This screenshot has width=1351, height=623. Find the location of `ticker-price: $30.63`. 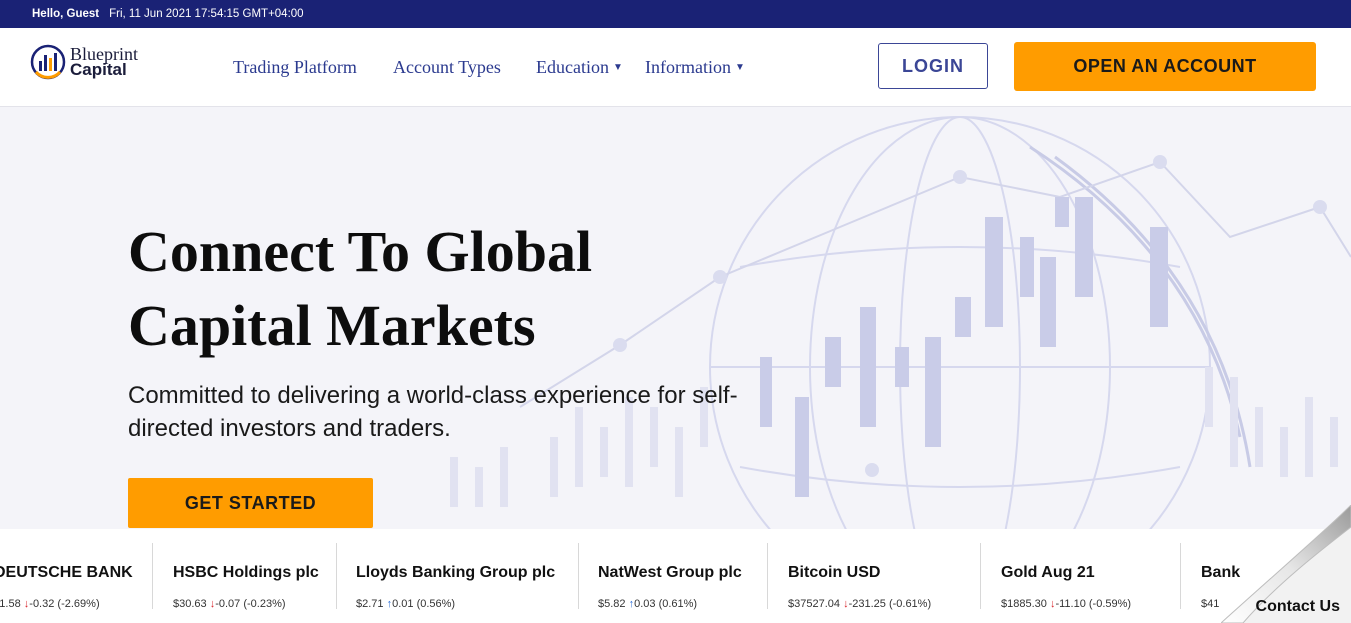

ticker-price: $30.63 is located at coordinates (190, 604).